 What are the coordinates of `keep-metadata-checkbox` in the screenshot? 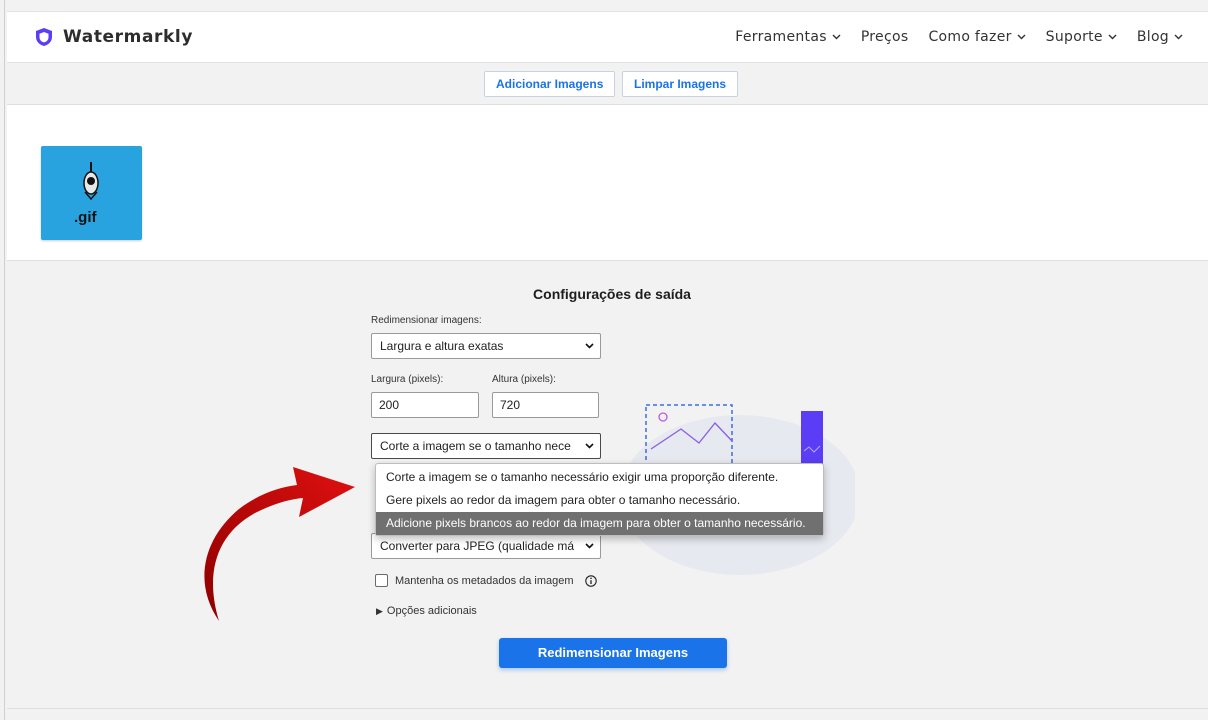 It's located at (381, 580).